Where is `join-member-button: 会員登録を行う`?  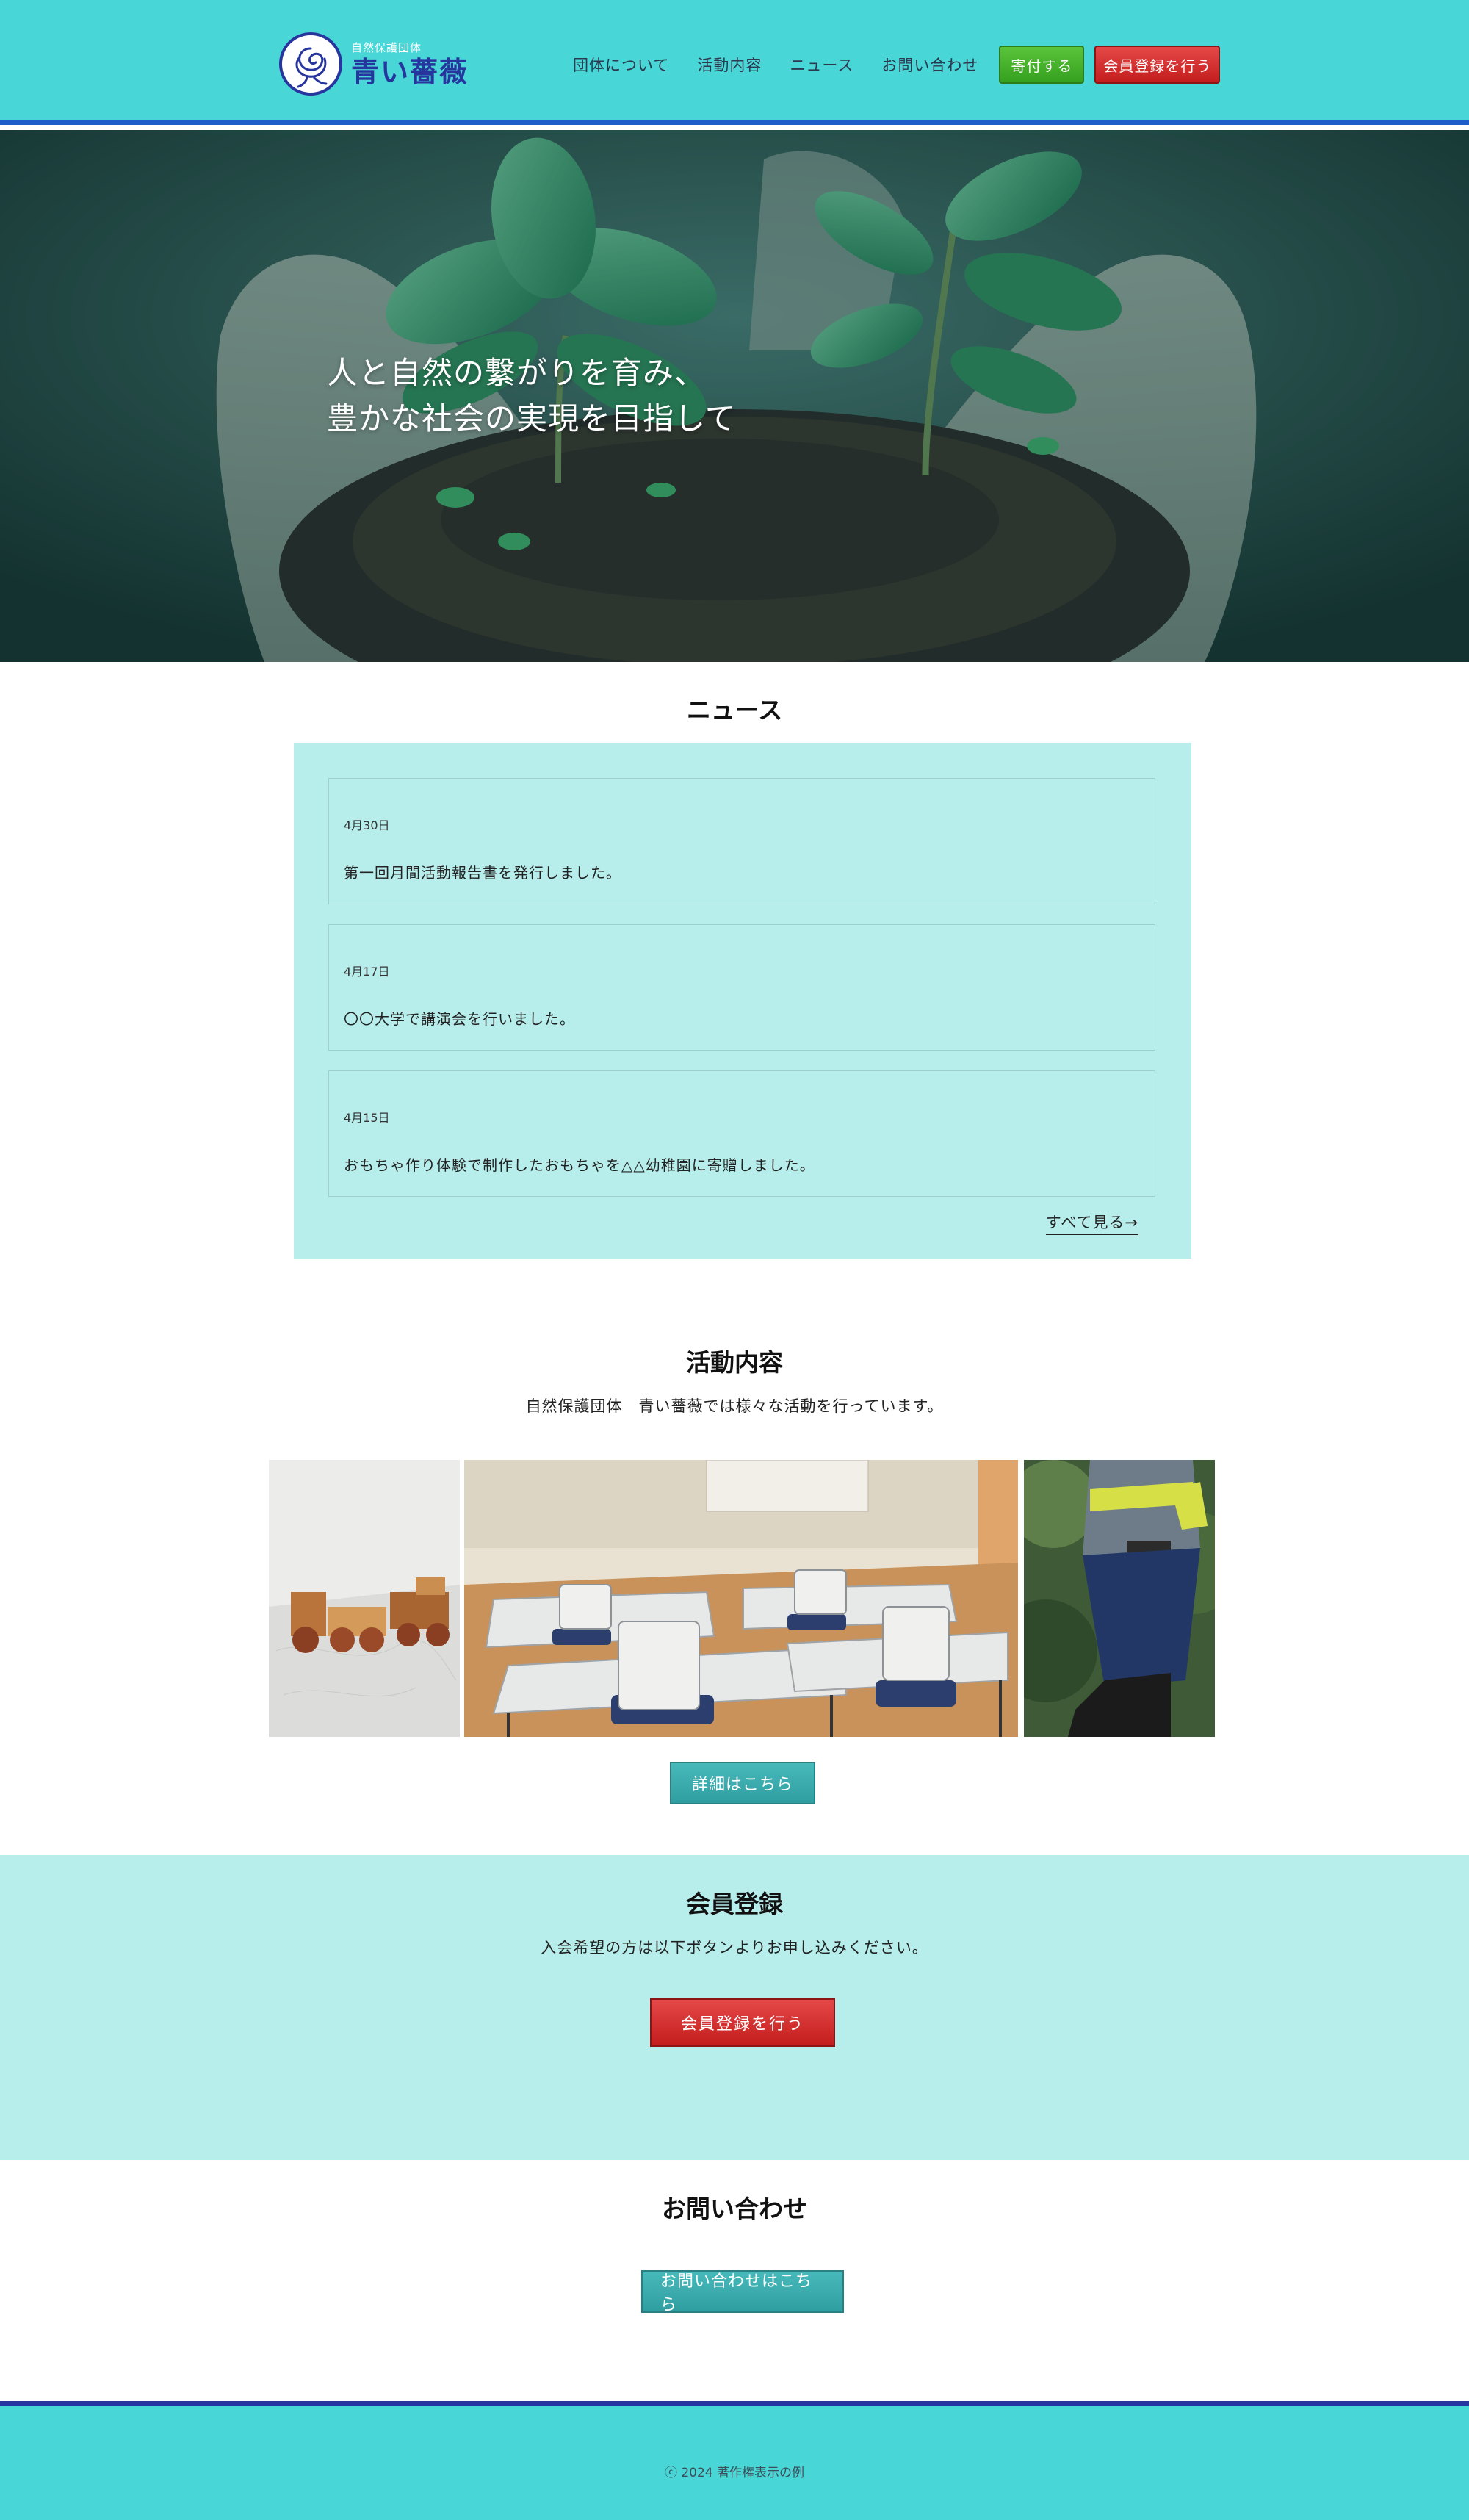 join-member-button: 会員登録を行う is located at coordinates (742, 2022).